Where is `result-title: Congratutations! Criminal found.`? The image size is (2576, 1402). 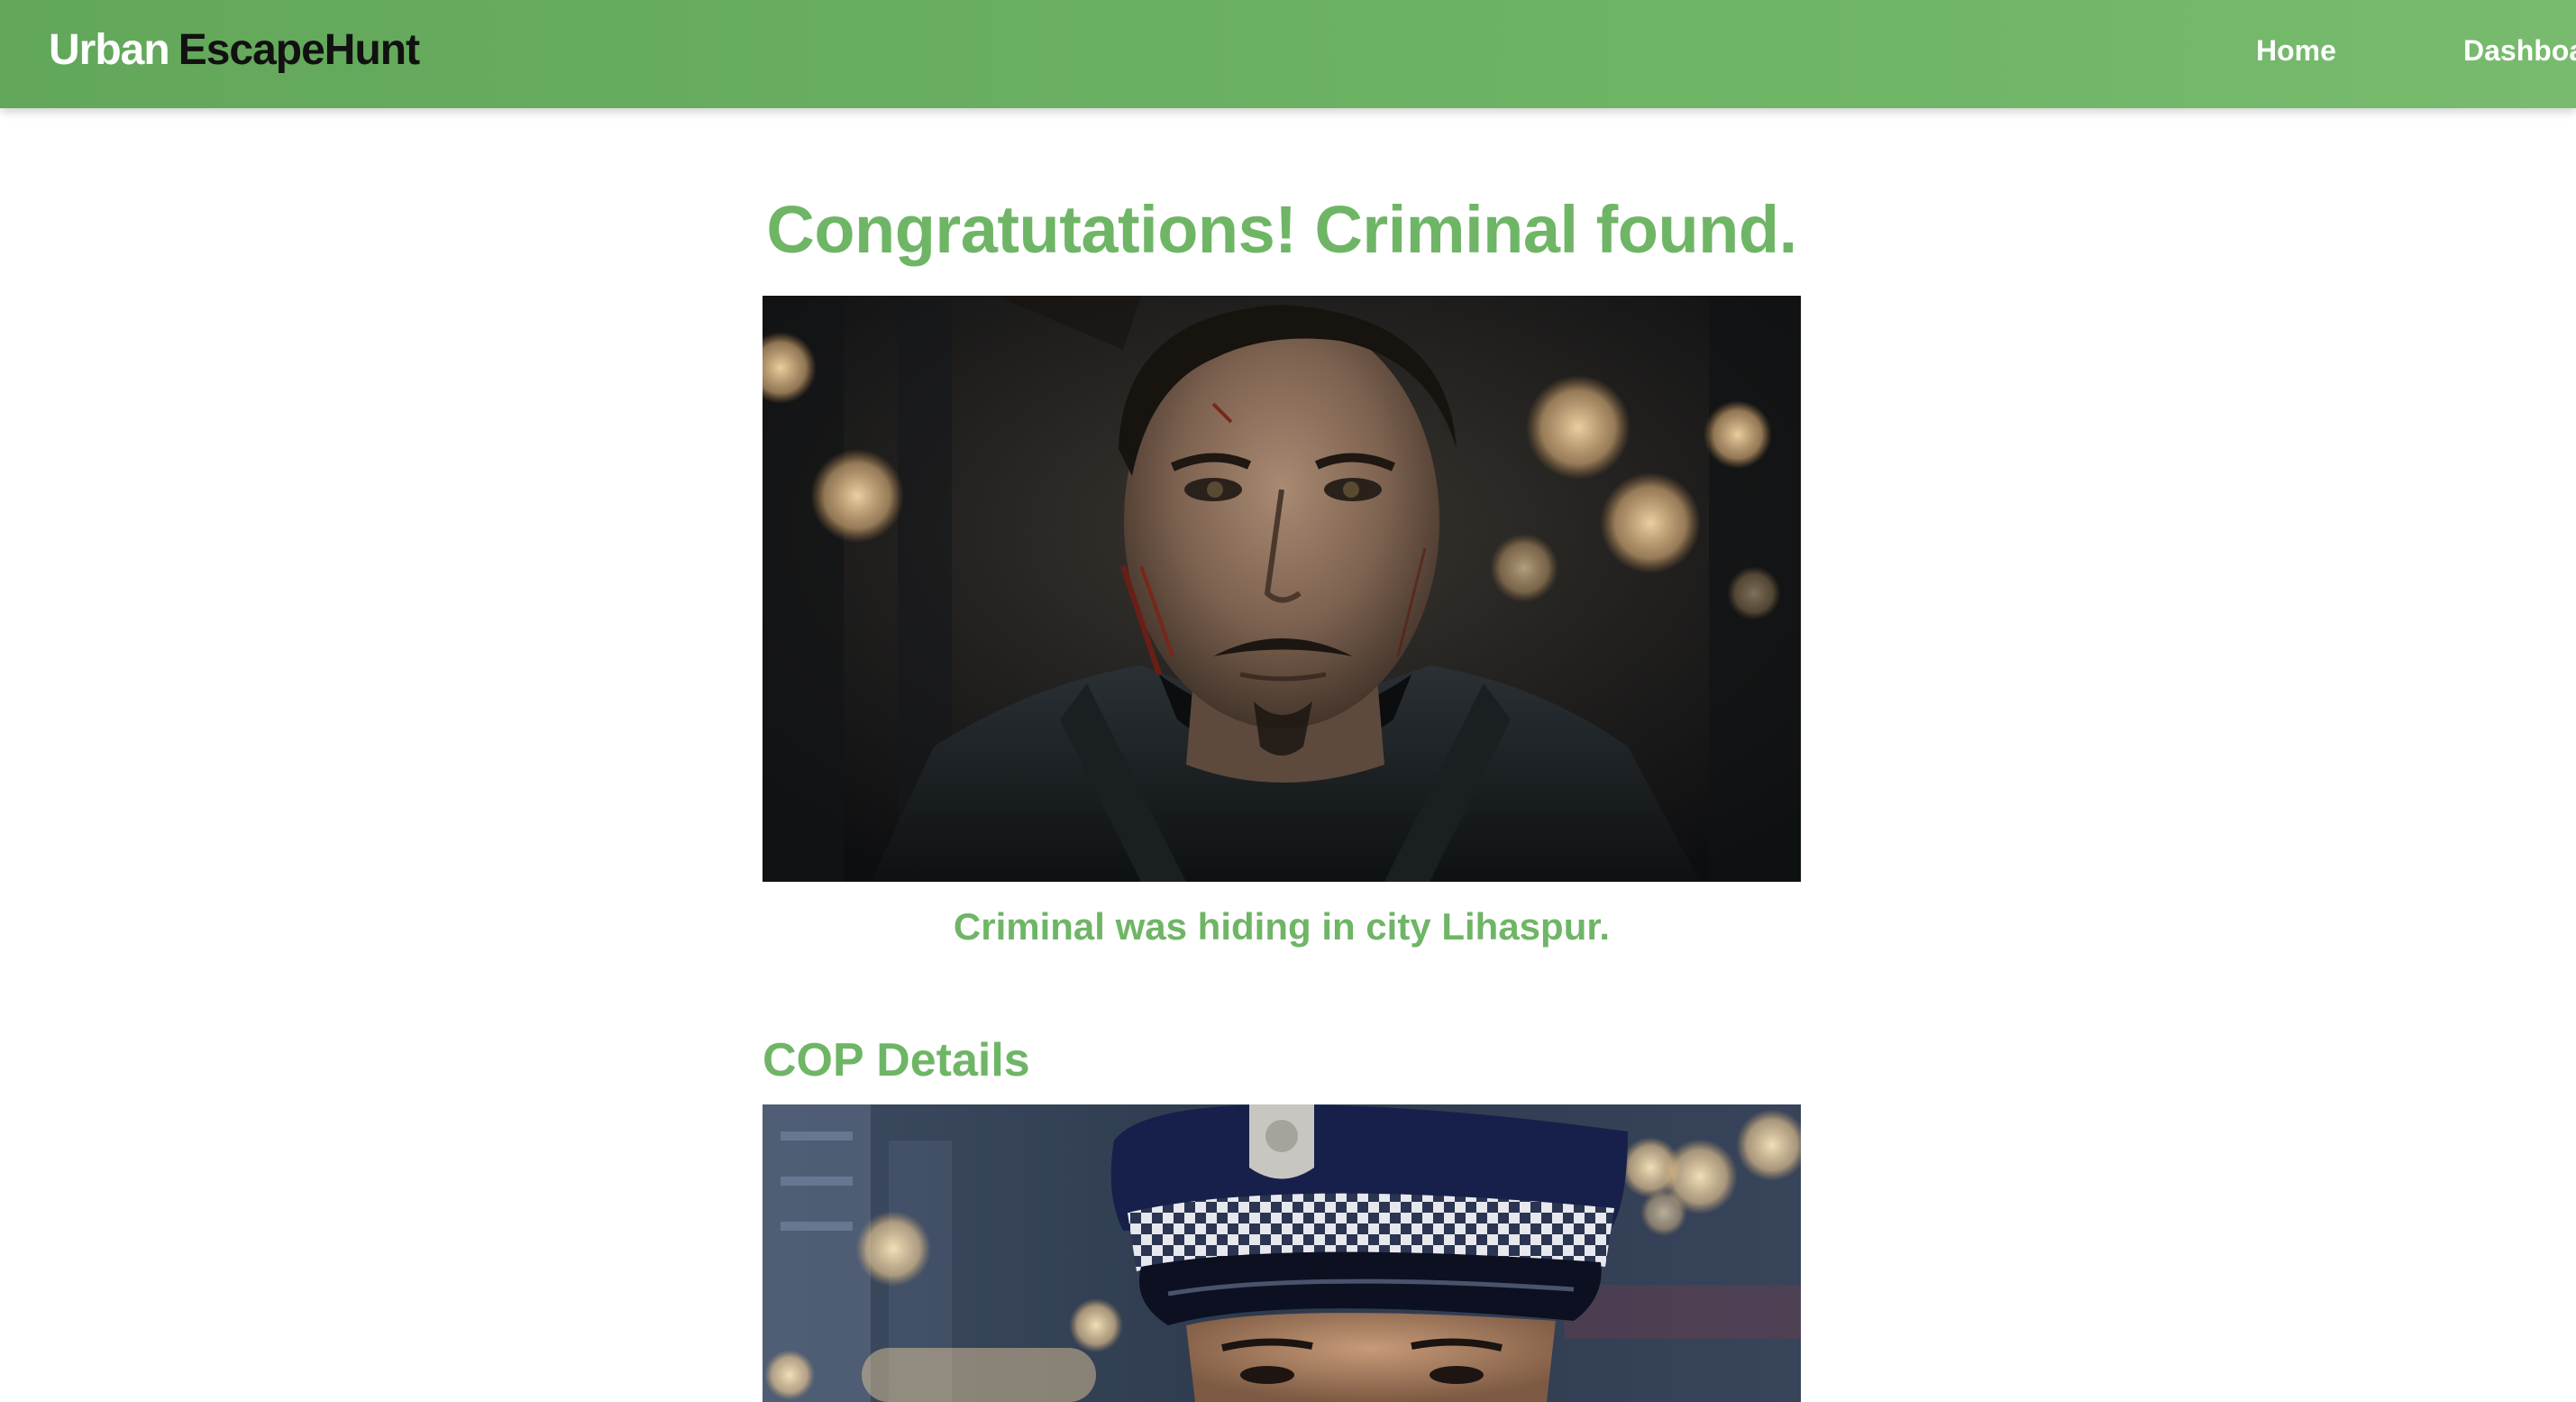 result-title: Congratutations! Criminal found. is located at coordinates (1281, 229).